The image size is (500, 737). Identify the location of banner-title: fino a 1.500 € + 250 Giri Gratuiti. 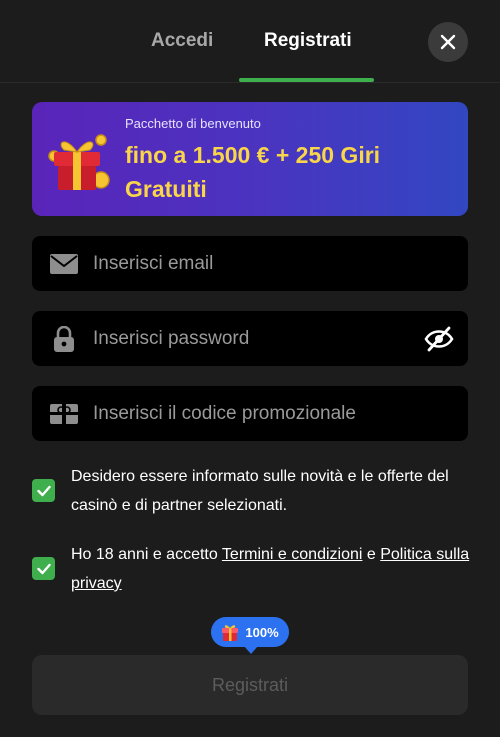
(253, 172).